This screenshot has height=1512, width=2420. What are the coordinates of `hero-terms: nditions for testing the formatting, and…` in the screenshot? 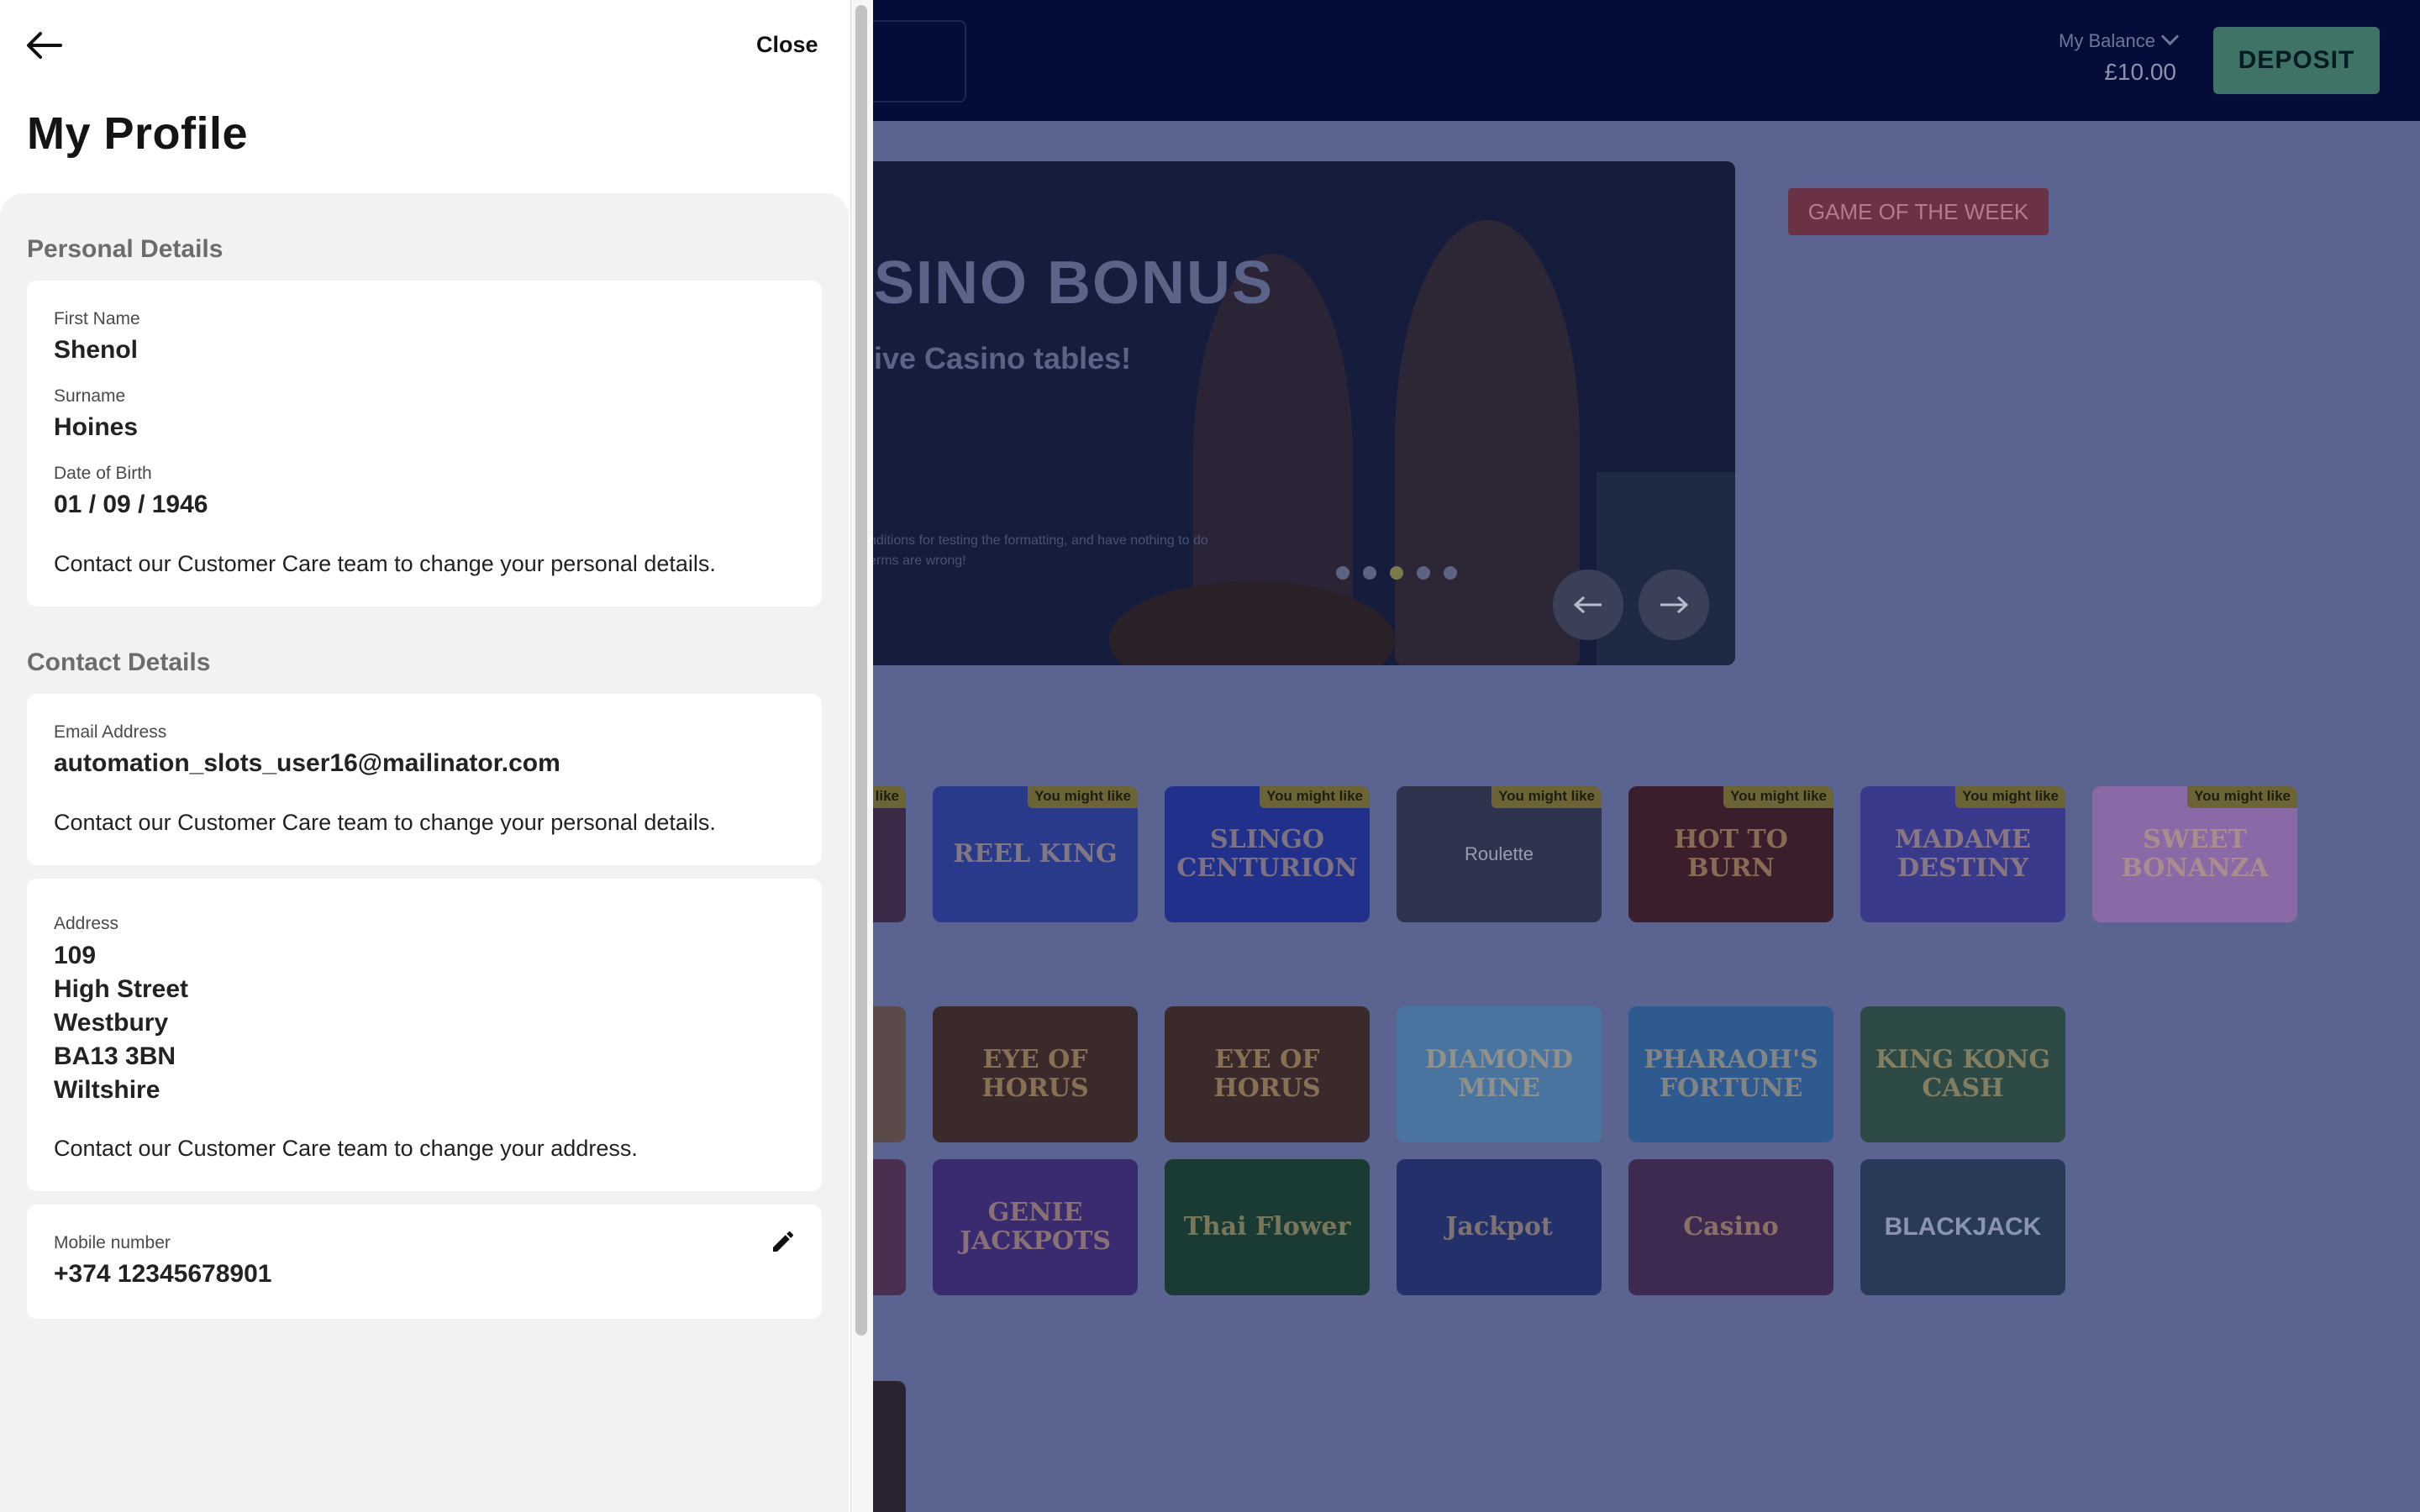 It's located at (1038, 550).